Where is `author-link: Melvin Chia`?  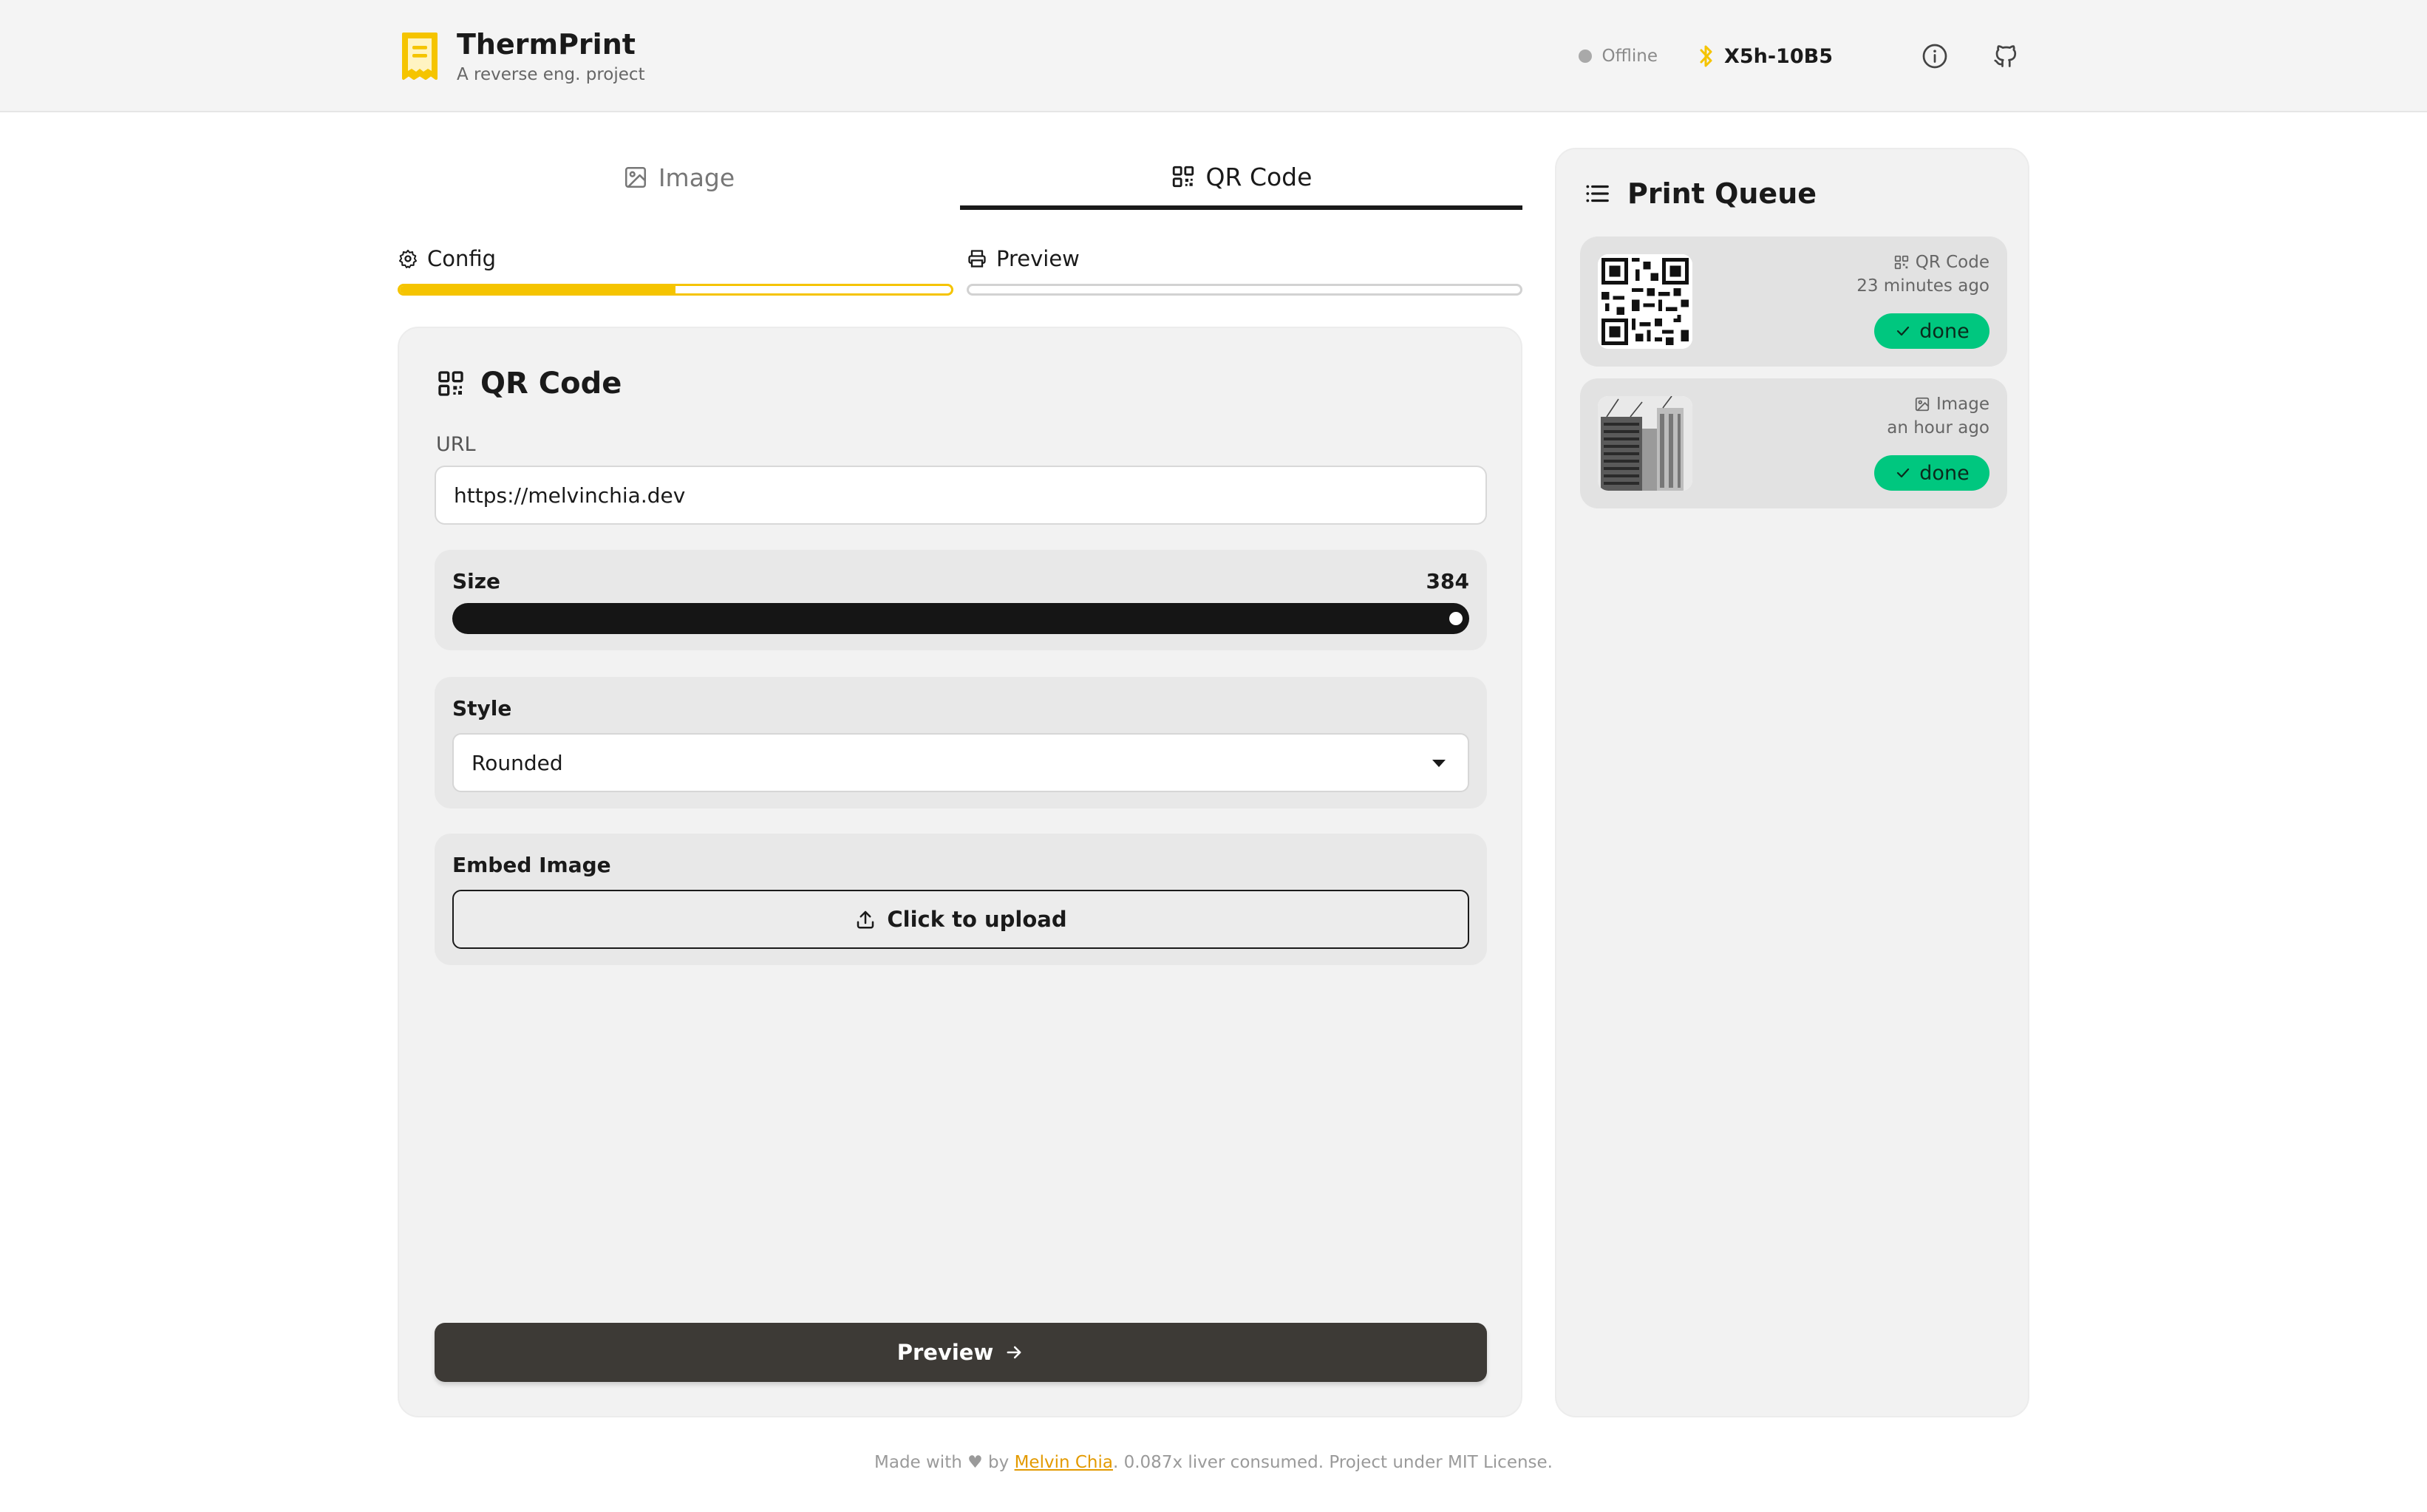
author-link: Melvin Chia is located at coordinates (1064, 1463).